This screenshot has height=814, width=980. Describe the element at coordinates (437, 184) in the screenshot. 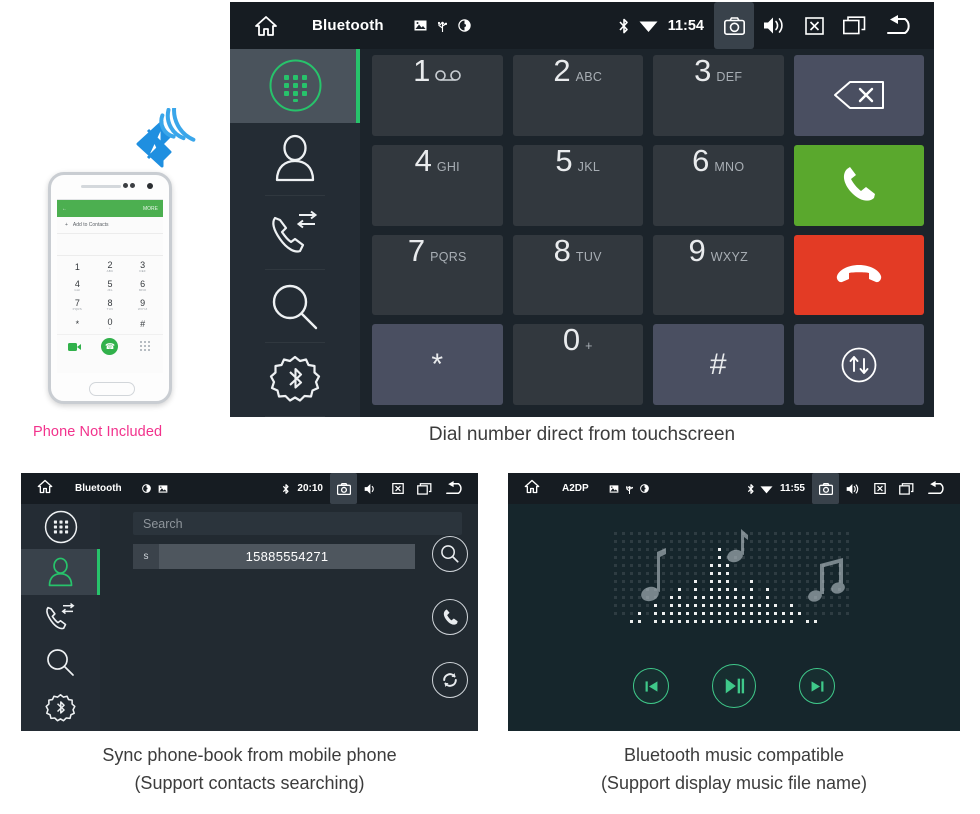

I see `dial-key-4: 4 GHI` at that location.